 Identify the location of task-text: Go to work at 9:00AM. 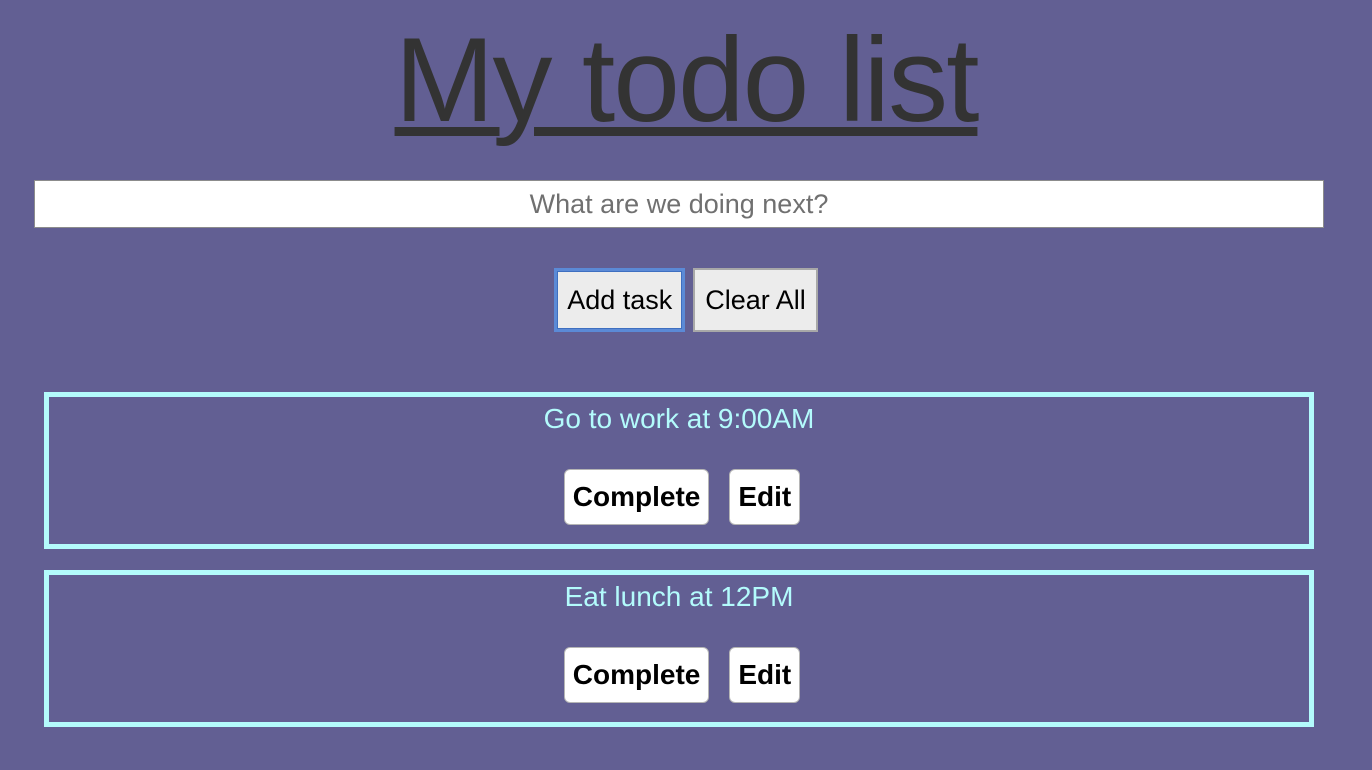
(679, 418).